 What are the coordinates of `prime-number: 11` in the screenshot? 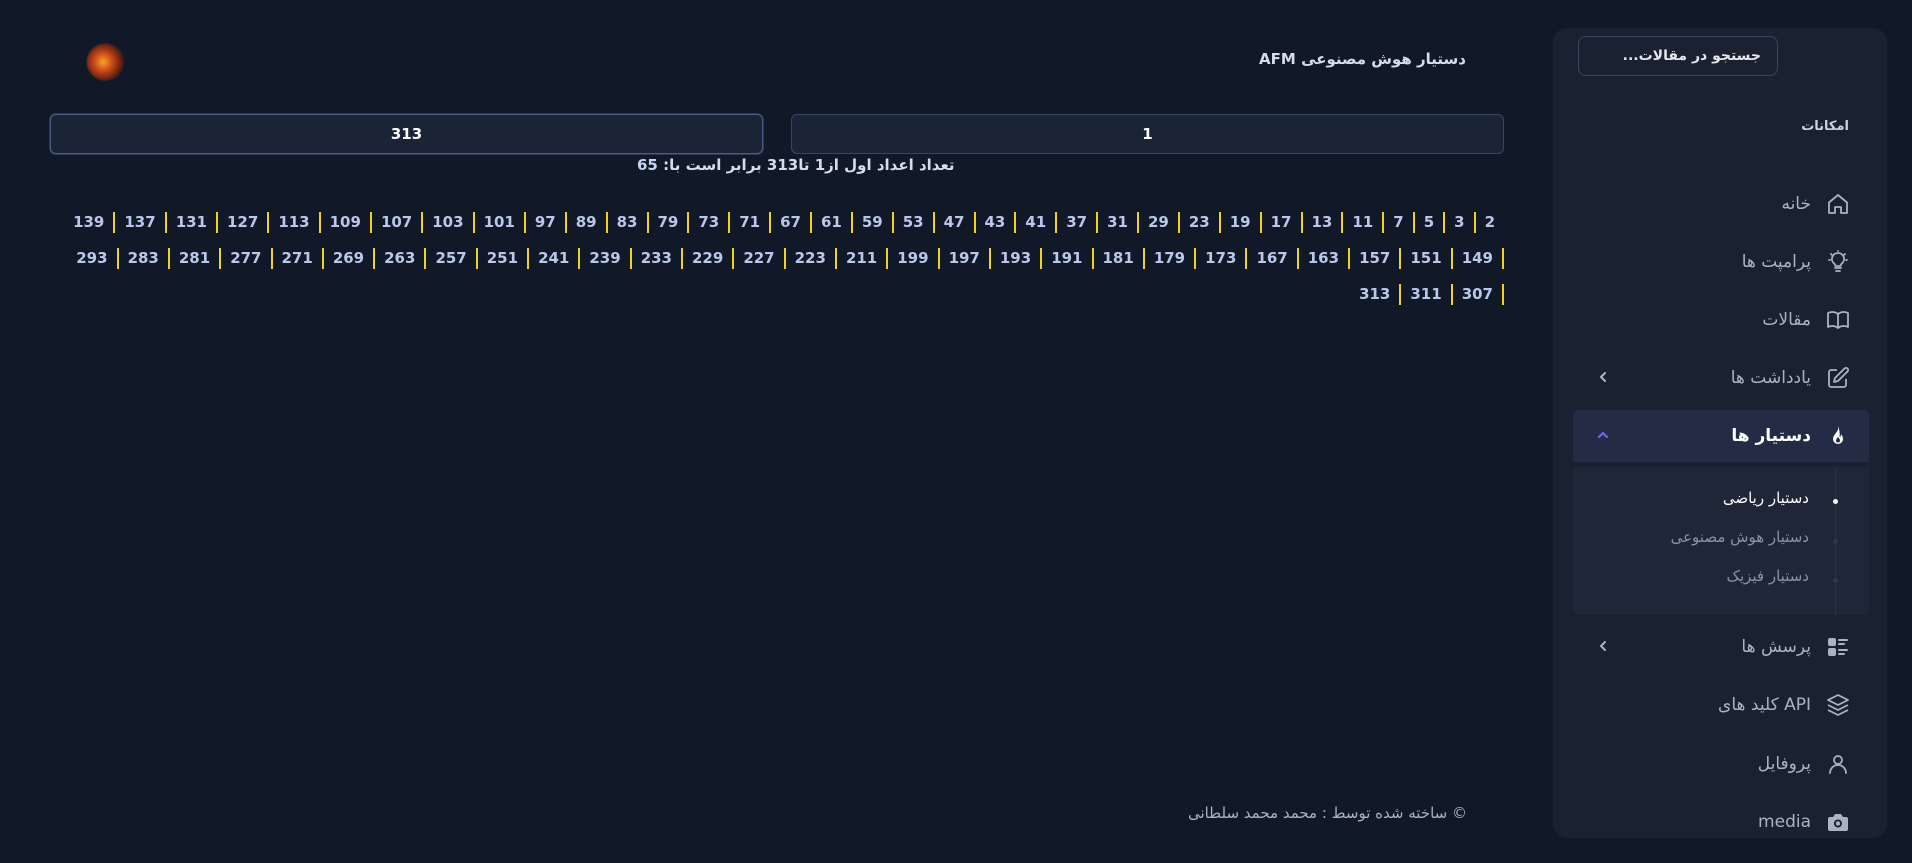 It's located at (1364, 222).